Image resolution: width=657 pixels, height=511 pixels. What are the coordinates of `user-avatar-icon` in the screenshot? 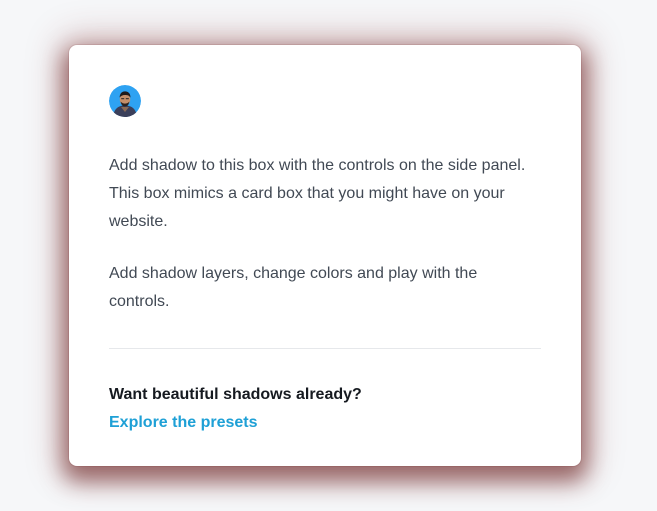 It's located at (125, 101).